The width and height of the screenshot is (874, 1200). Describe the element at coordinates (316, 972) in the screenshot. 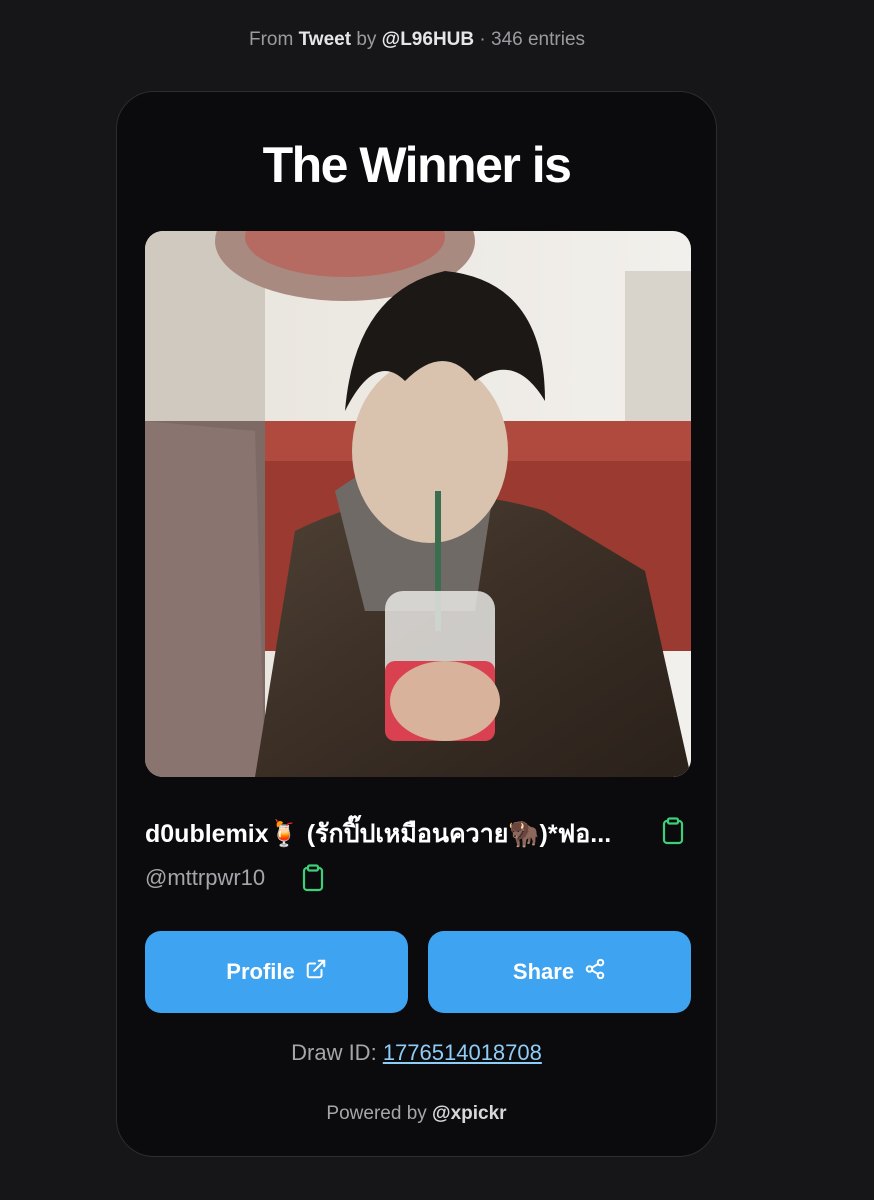

I see `external-link-icon` at that location.